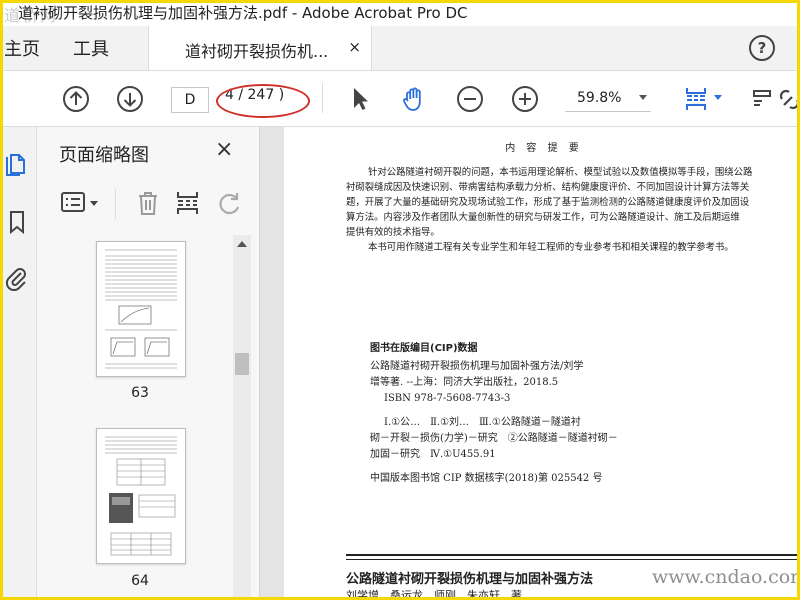 The width and height of the screenshot is (800, 600). What do you see at coordinates (242, 364) in the screenshot?
I see `scrollbar-thumb` at bounding box center [242, 364].